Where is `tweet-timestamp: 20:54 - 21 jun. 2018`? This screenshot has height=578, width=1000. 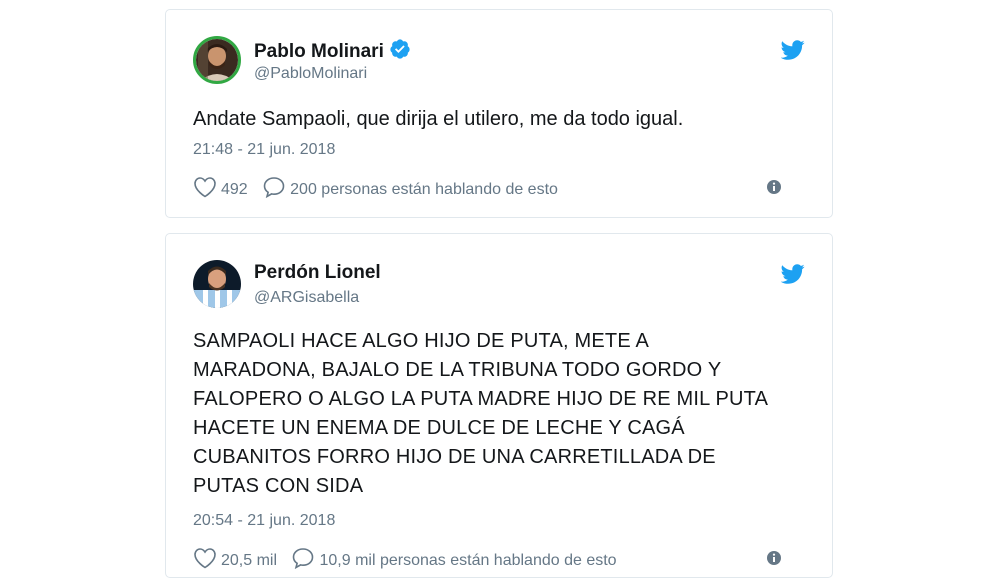 tweet-timestamp: 20:54 - 21 jun. 2018 is located at coordinates (264, 521).